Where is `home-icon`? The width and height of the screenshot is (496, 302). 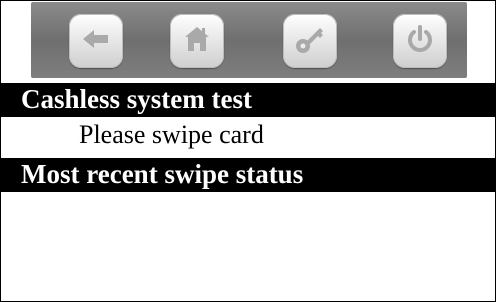 home-icon is located at coordinates (197, 41).